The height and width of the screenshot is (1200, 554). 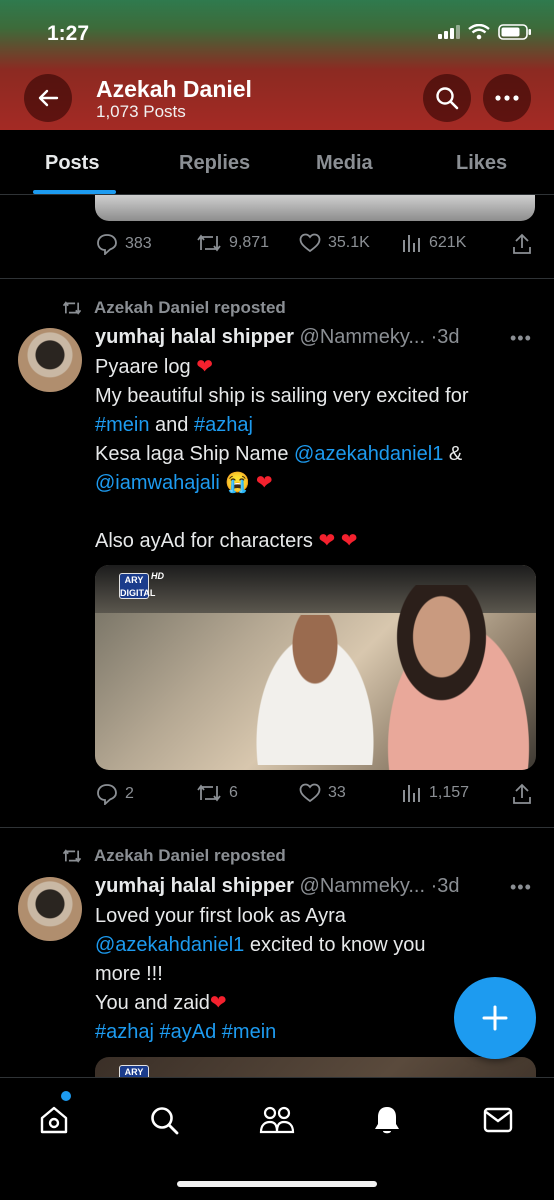 I want to click on reply-button: 2, so click(x=115, y=794).